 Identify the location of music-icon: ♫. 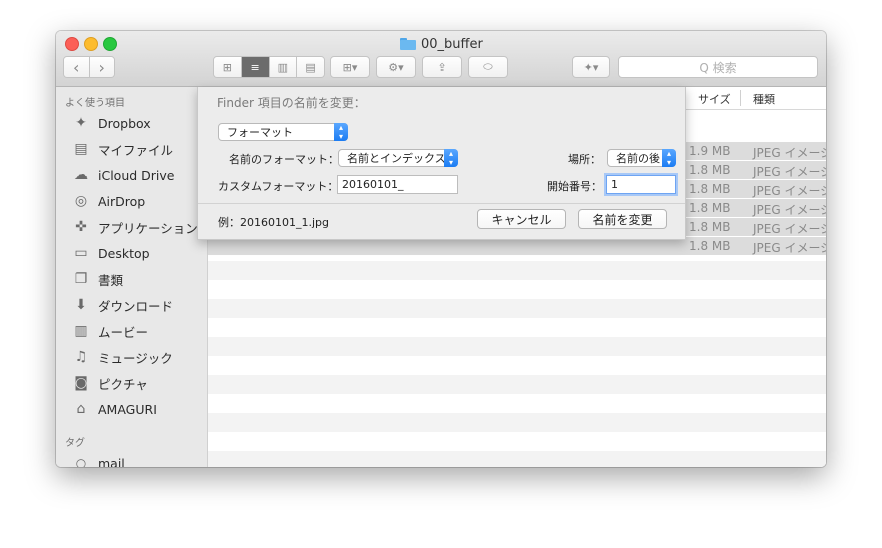
(81, 357).